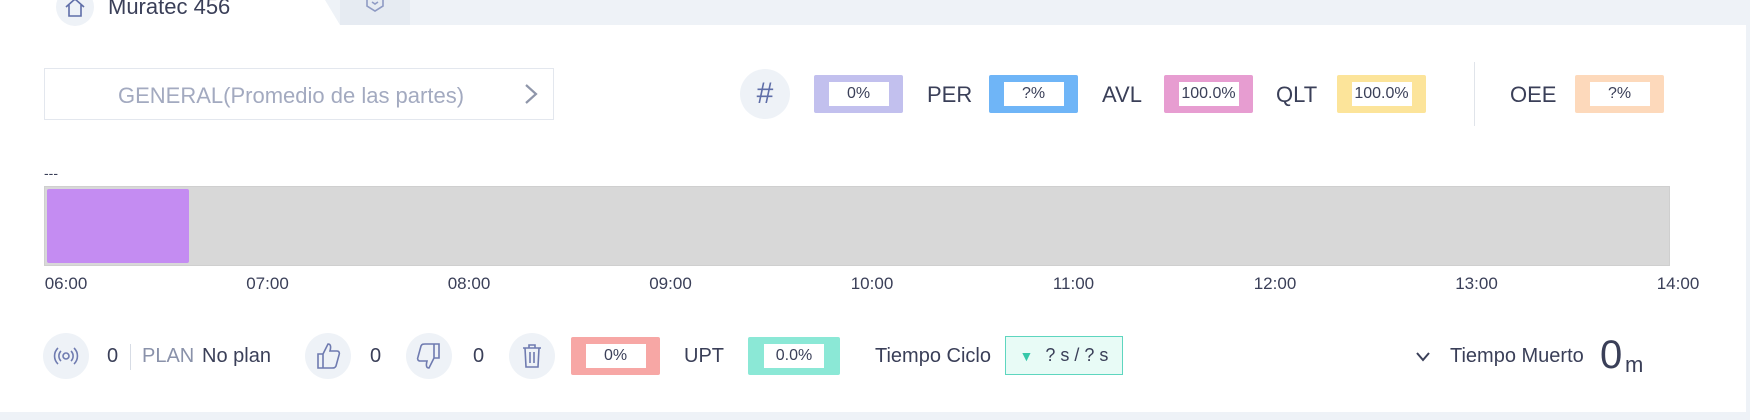 The width and height of the screenshot is (1750, 420). I want to click on timeline-tick-label: 07:00, so click(267, 283).